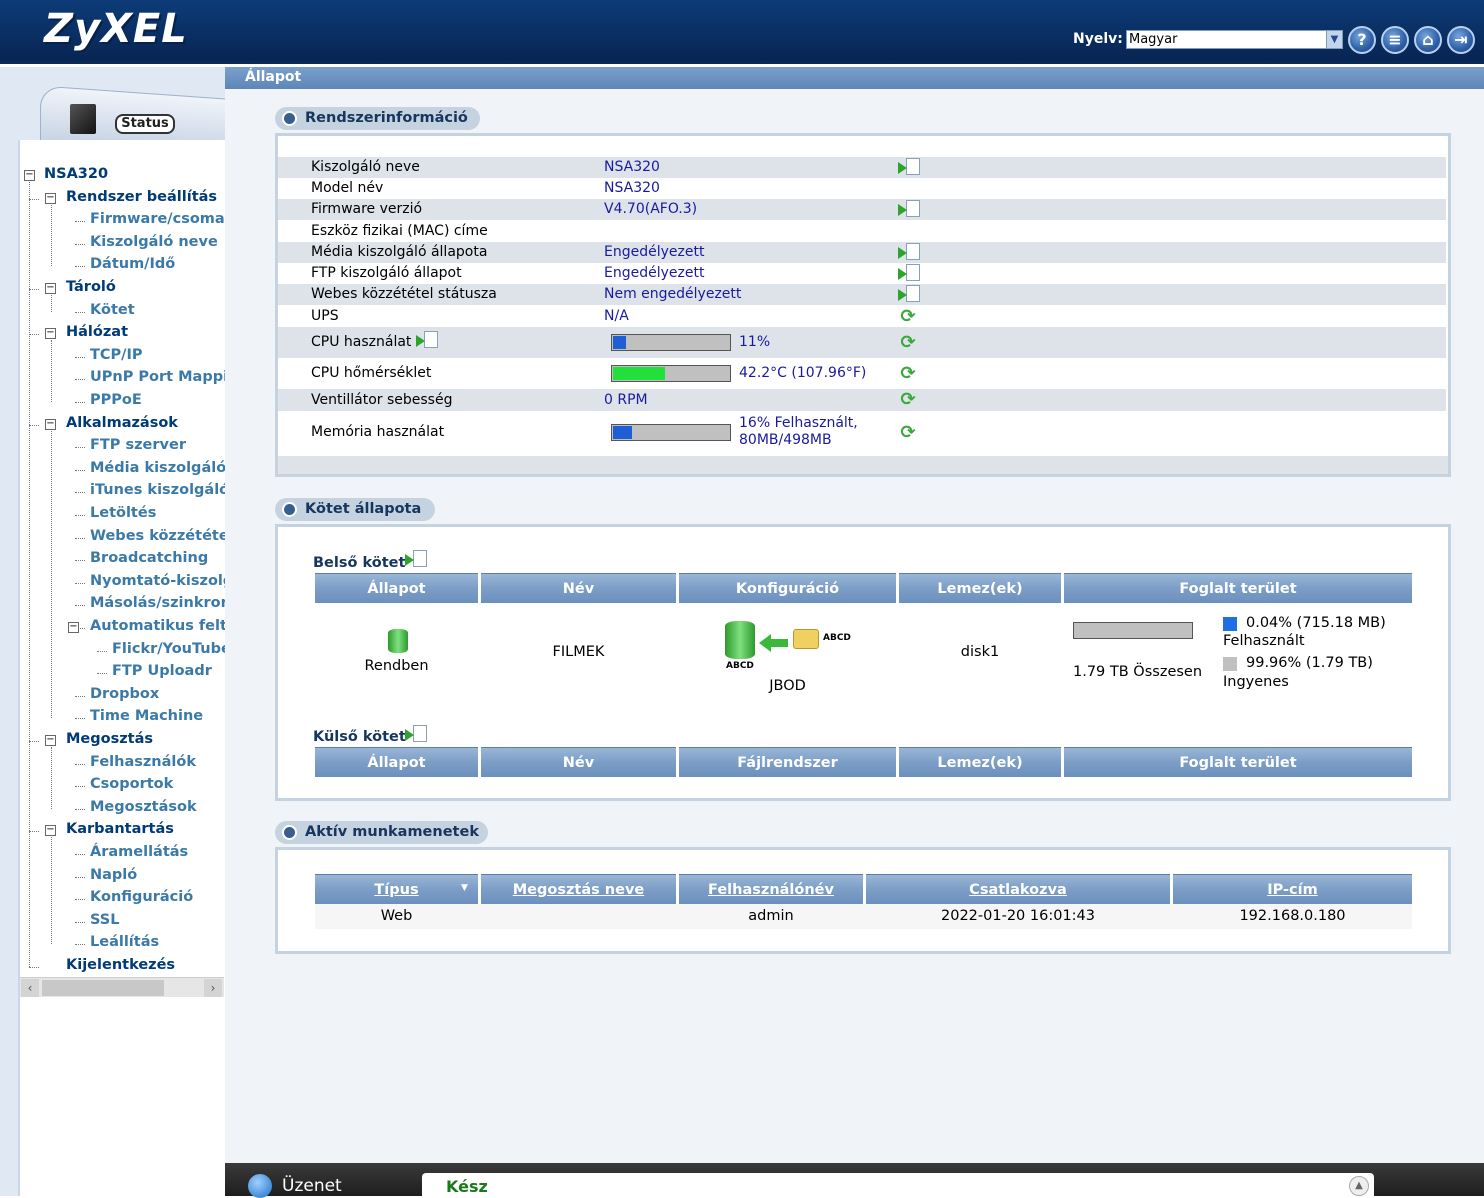 This screenshot has width=1484, height=1198. What do you see at coordinates (123, 513) in the screenshot?
I see `sidebar-item-letoltes: Letöltés` at bounding box center [123, 513].